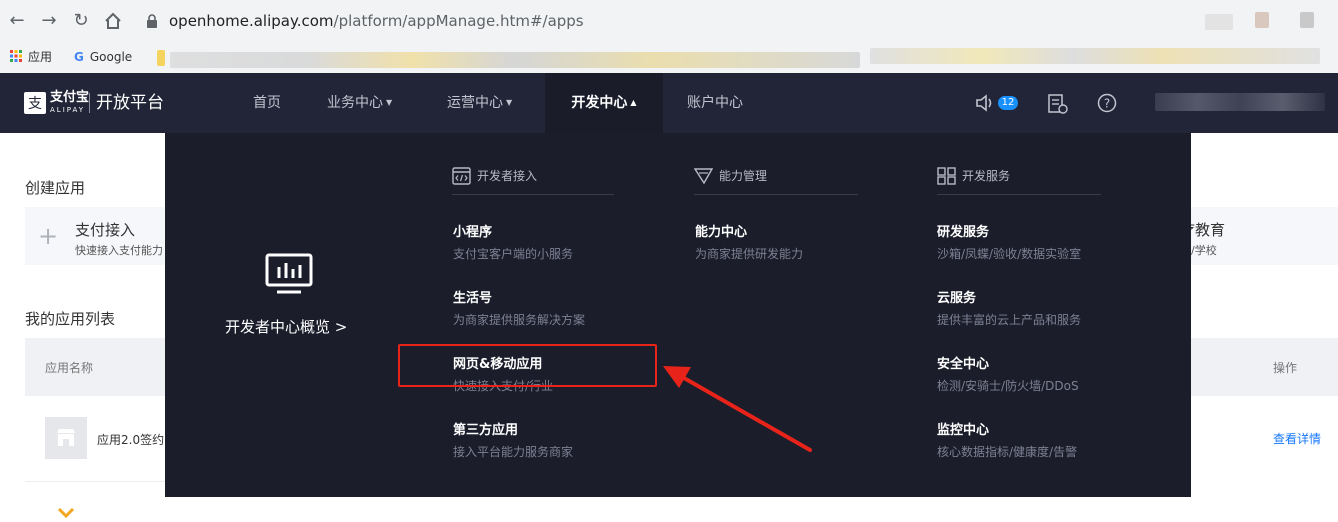 The height and width of the screenshot is (522, 1338). I want to click on bookmark-google: G Google, so click(103, 57).